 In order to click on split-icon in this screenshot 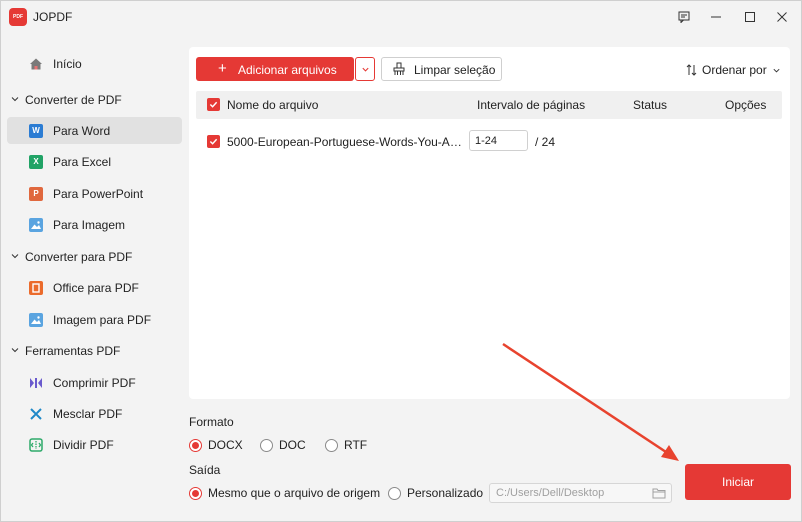, I will do `click(36, 444)`.